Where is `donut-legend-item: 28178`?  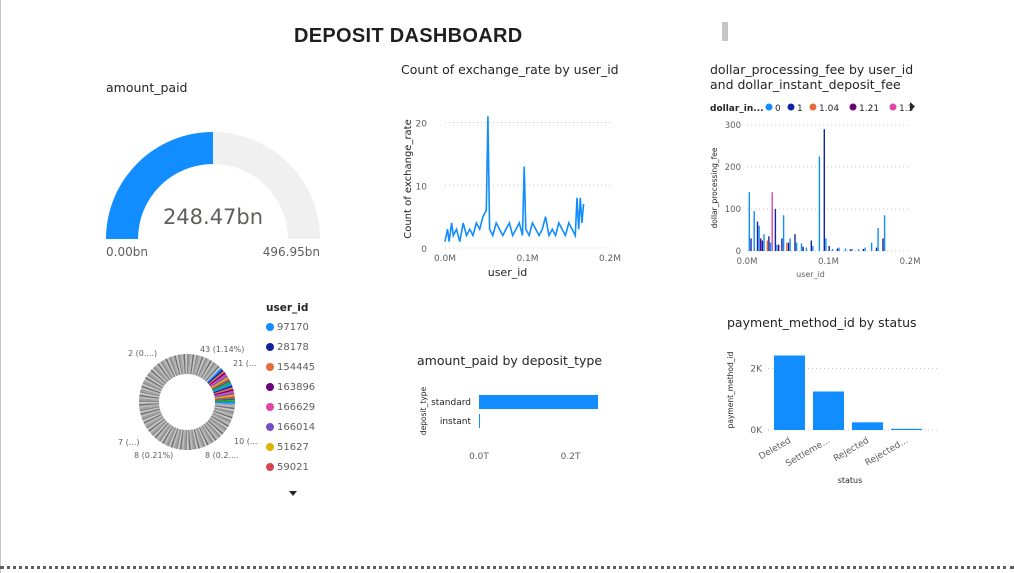 donut-legend-item: 28178 is located at coordinates (306, 347).